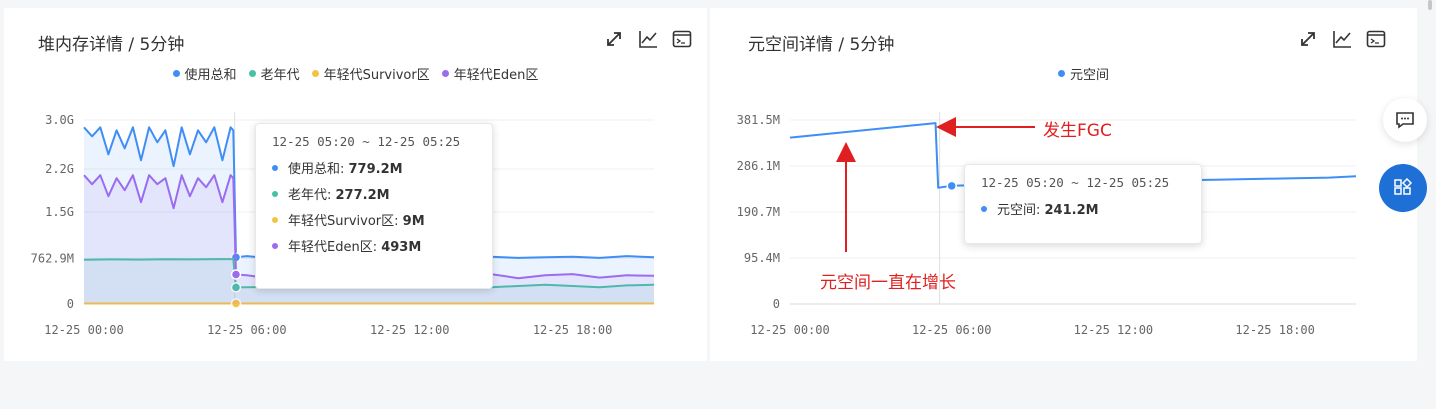 The height and width of the screenshot is (409, 1436). What do you see at coordinates (1077, 131) in the screenshot?
I see `fgc-annotation: 发生FGC` at bounding box center [1077, 131].